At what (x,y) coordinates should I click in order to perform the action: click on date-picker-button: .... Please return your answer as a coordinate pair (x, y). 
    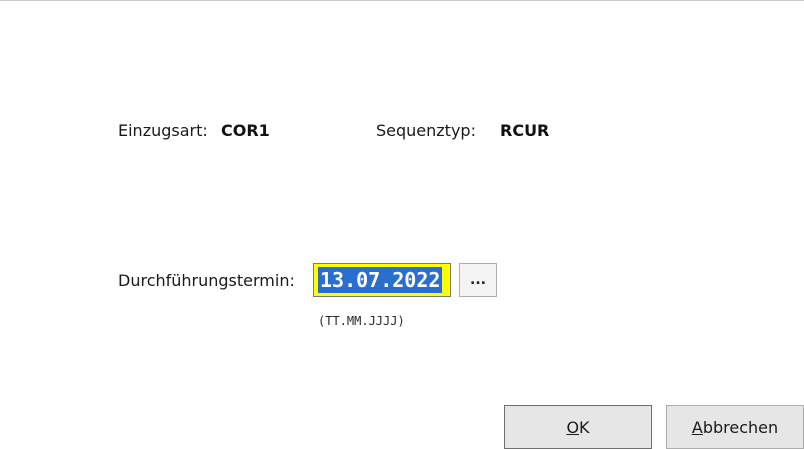
    Looking at the image, I should click on (478, 280).